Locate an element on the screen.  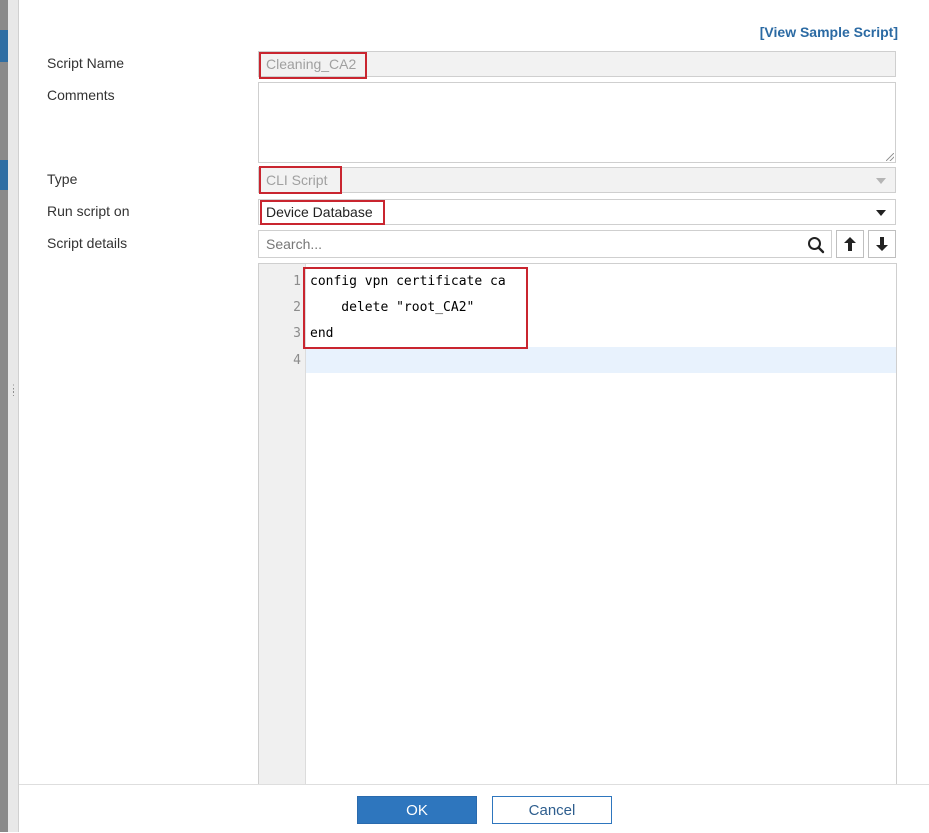
search-next-button is located at coordinates (882, 244).